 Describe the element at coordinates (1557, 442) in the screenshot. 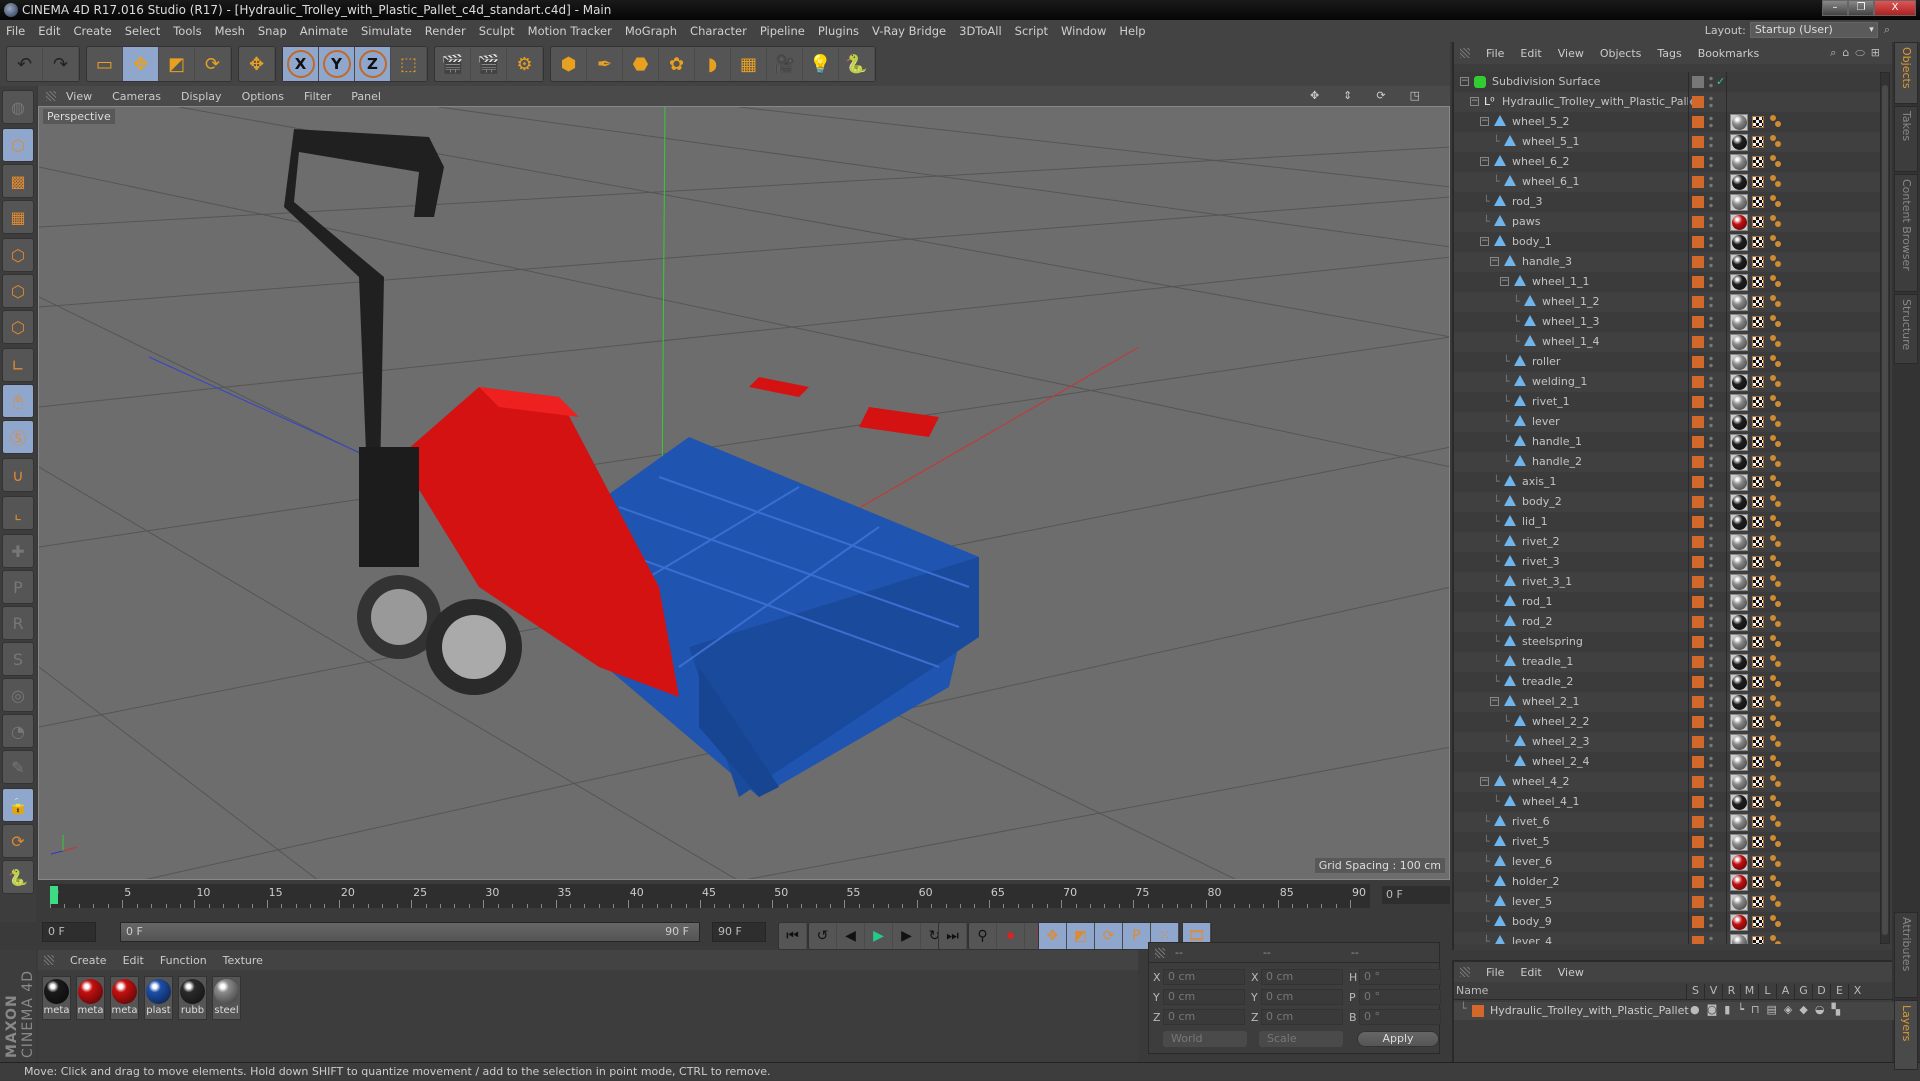

I see `object-name: handle_1` at that location.